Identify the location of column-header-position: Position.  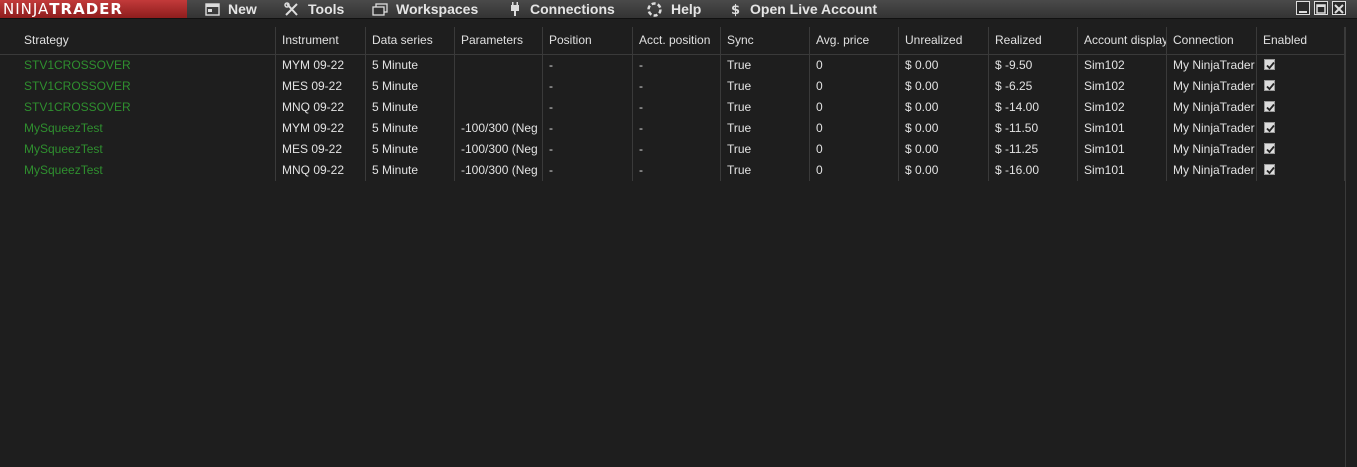
(588, 40).